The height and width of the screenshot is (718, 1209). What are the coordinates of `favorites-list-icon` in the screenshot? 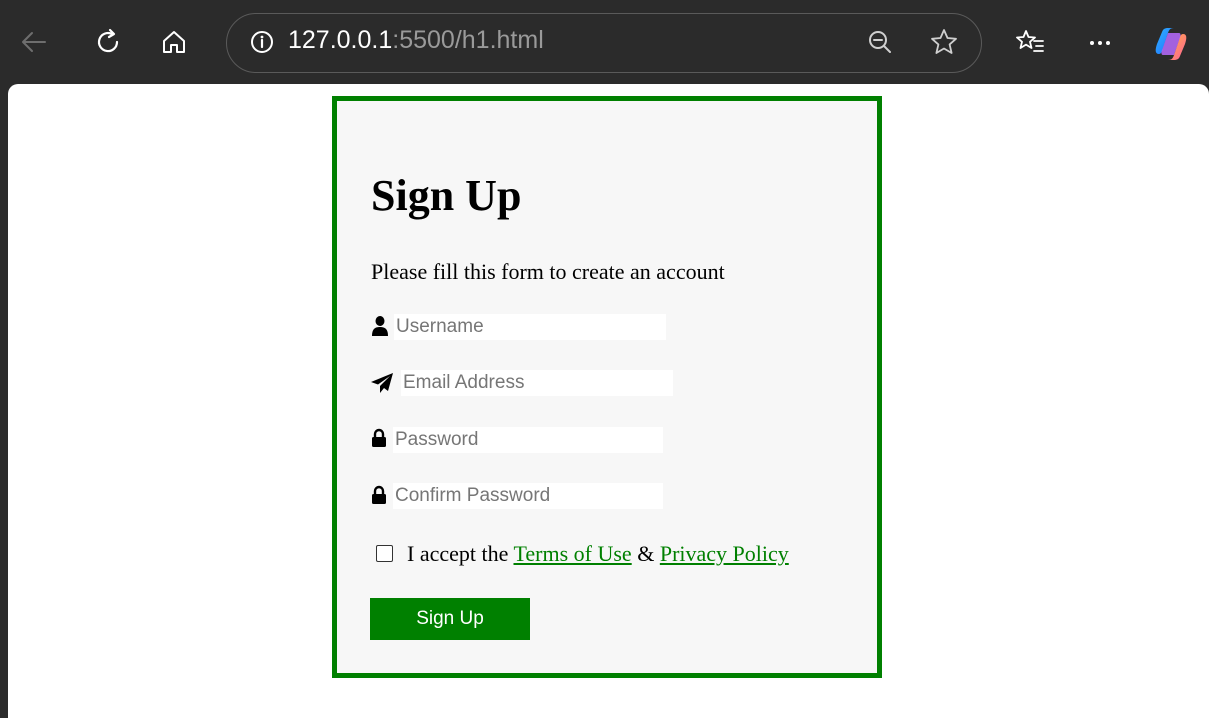 It's located at (1030, 41).